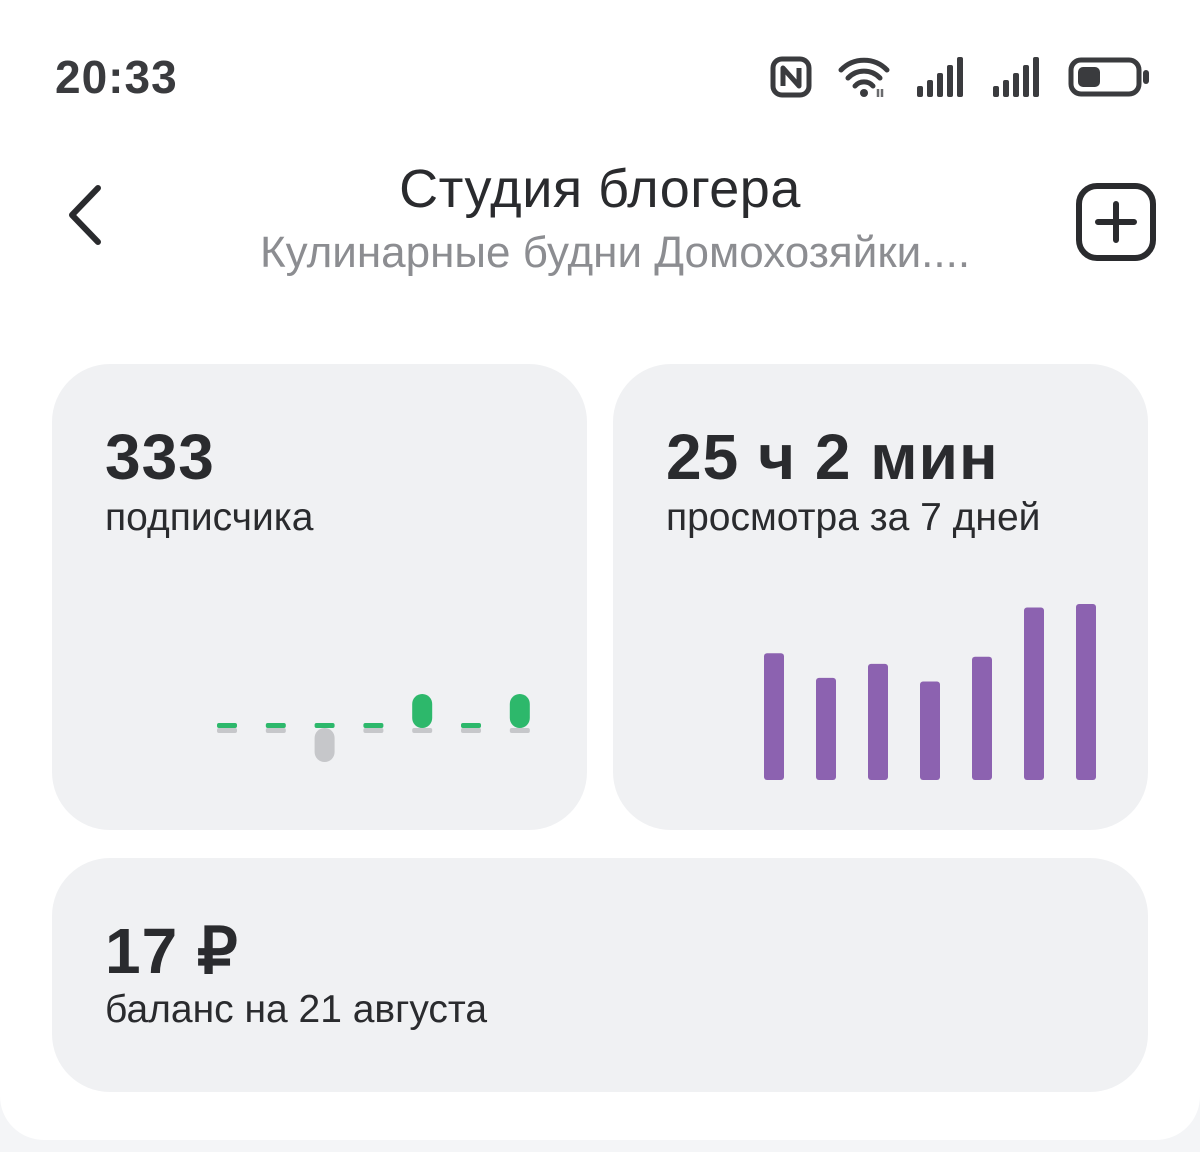 Image resolution: width=1200 pixels, height=1152 pixels. I want to click on views-chart, so click(930, 692).